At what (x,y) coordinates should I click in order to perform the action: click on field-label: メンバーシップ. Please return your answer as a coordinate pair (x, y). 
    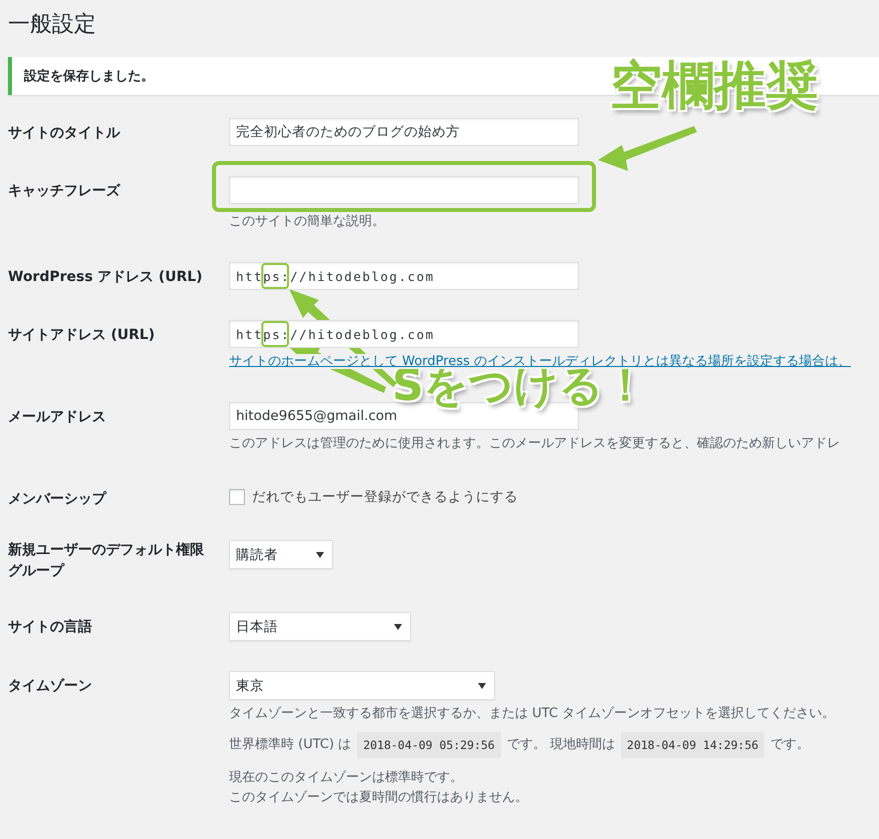
    Looking at the image, I should click on (57, 499).